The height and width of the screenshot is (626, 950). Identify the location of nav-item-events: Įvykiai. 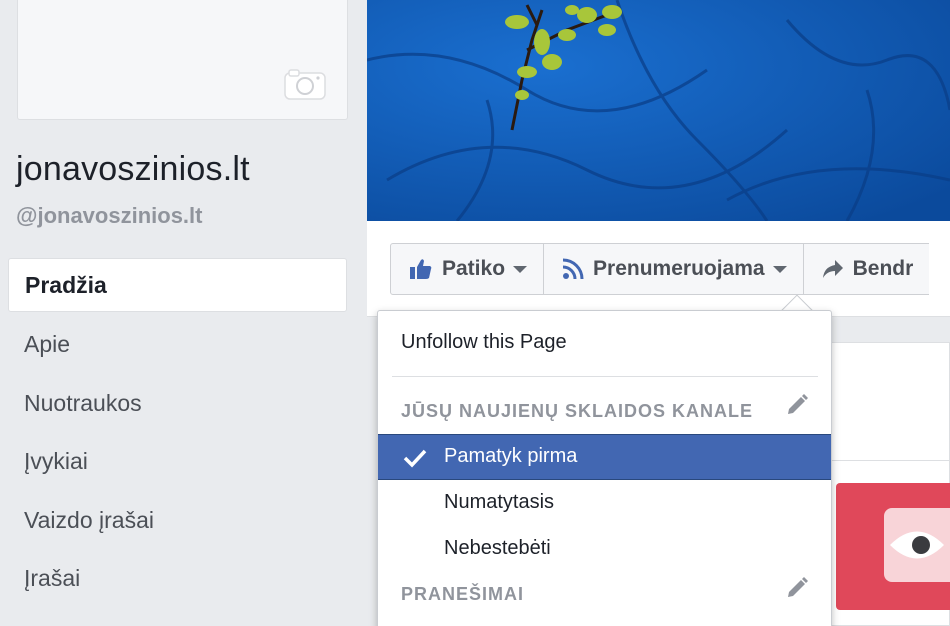
(177, 462).